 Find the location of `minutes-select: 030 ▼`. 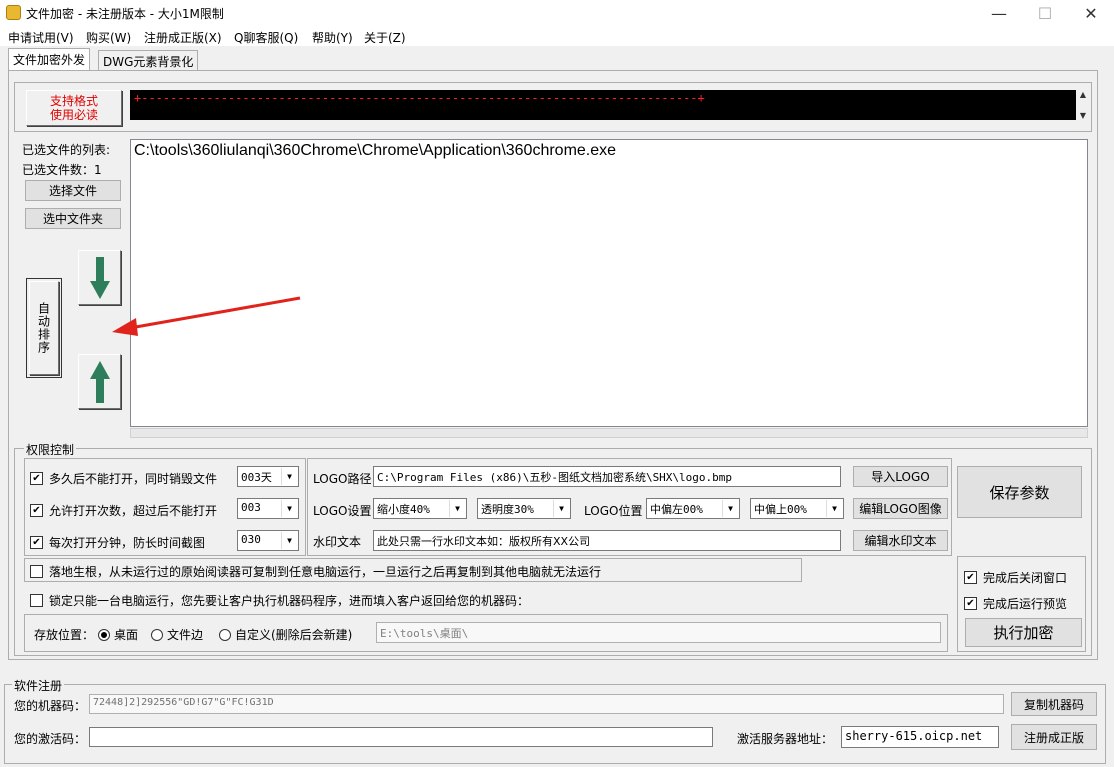

minutes-select: 030 ▼ is located at coordinates (268, 540).